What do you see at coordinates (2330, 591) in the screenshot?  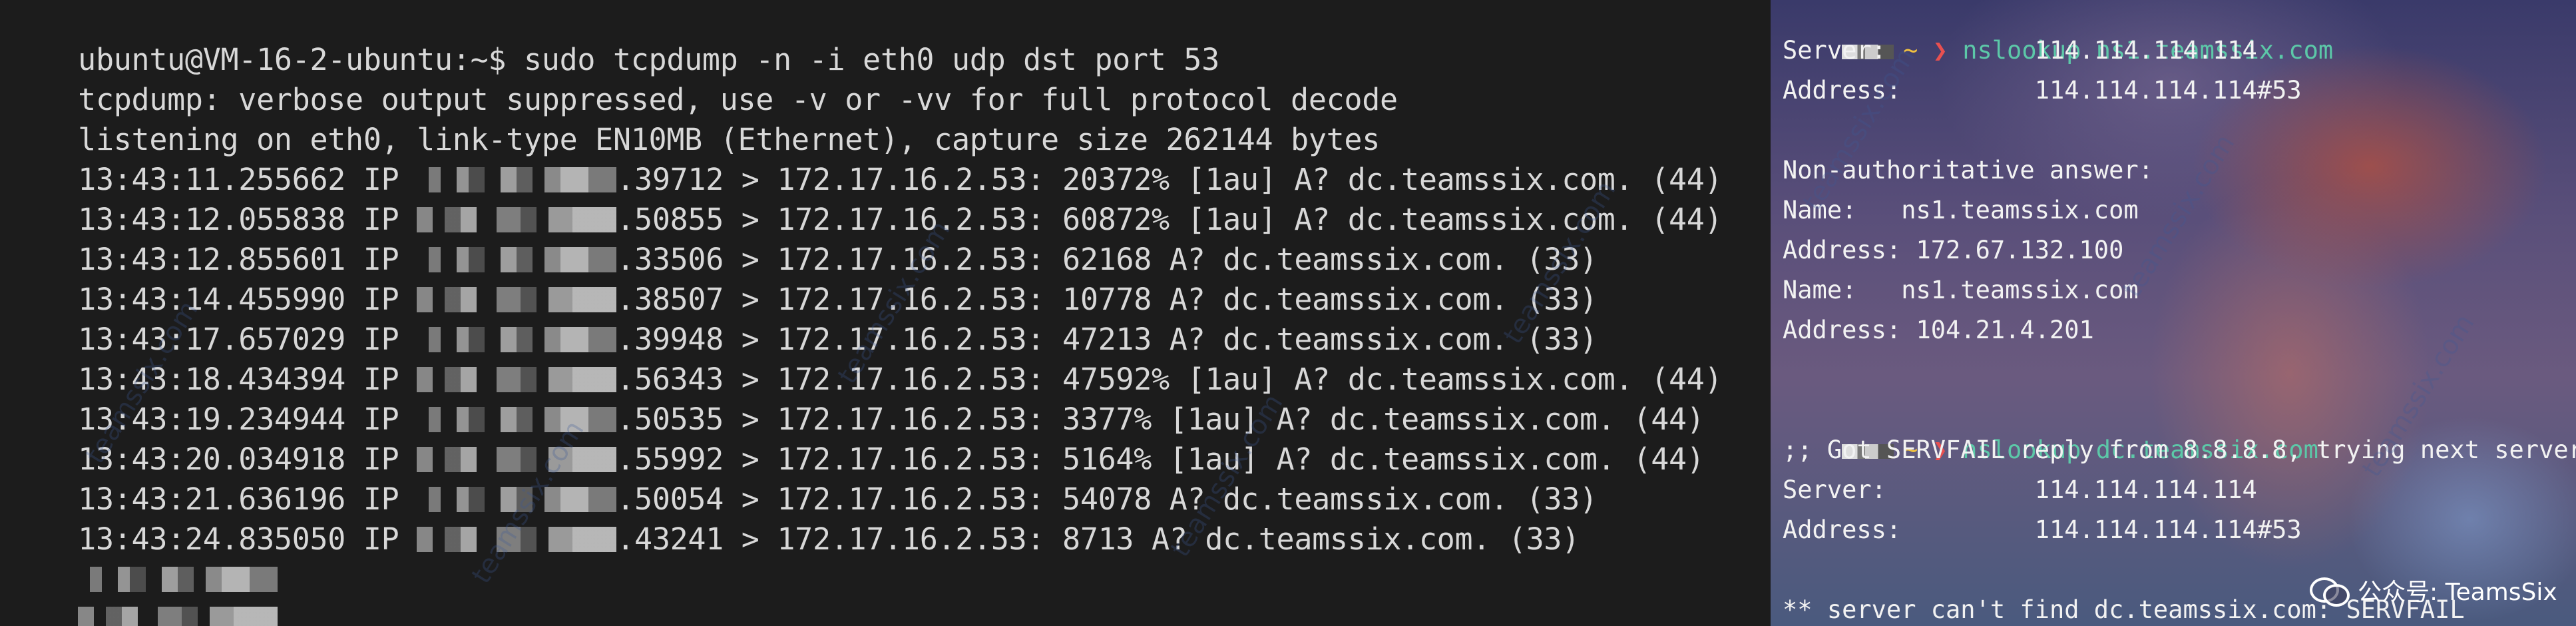 I see `wechat-icon` at bounding box center [2330, 591].